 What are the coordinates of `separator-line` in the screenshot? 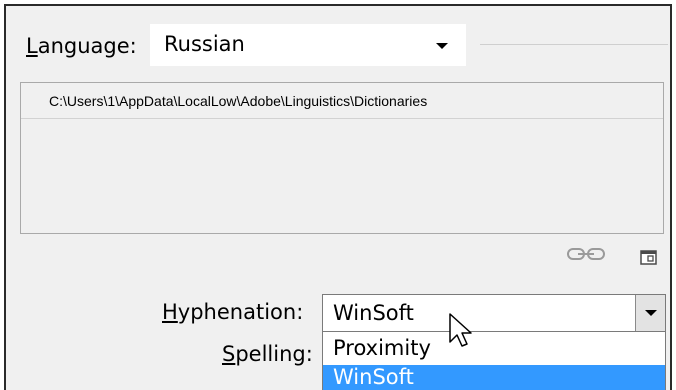 It's located at (574, 44).